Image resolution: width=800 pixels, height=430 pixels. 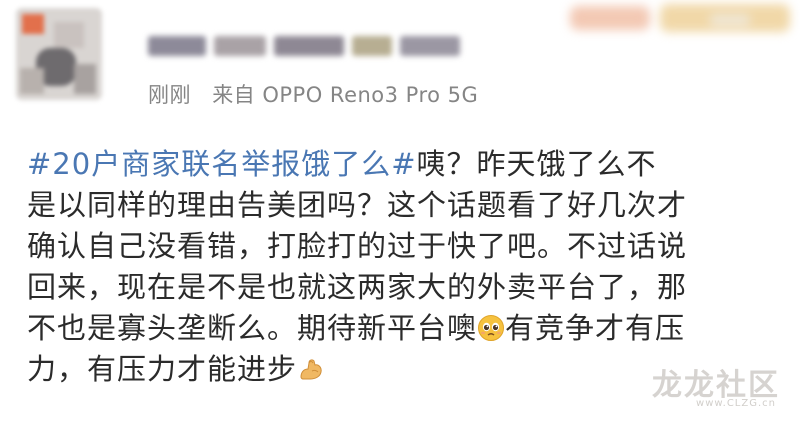 I want to click on pleading-face-icon, so click(x=491, y=326).